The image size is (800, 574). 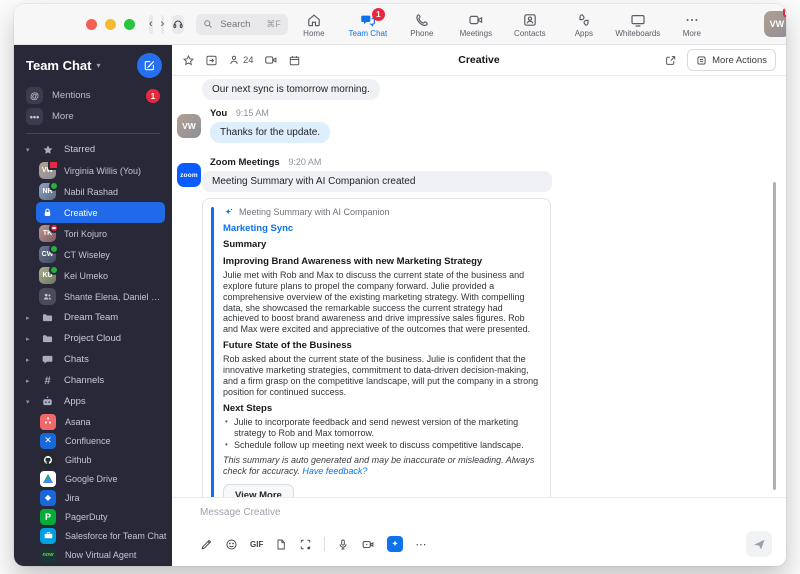 What do you see at coordinates (258, 490) in the screenshot?
I see `view-more-button: View More` at bounding box center [258, 490].